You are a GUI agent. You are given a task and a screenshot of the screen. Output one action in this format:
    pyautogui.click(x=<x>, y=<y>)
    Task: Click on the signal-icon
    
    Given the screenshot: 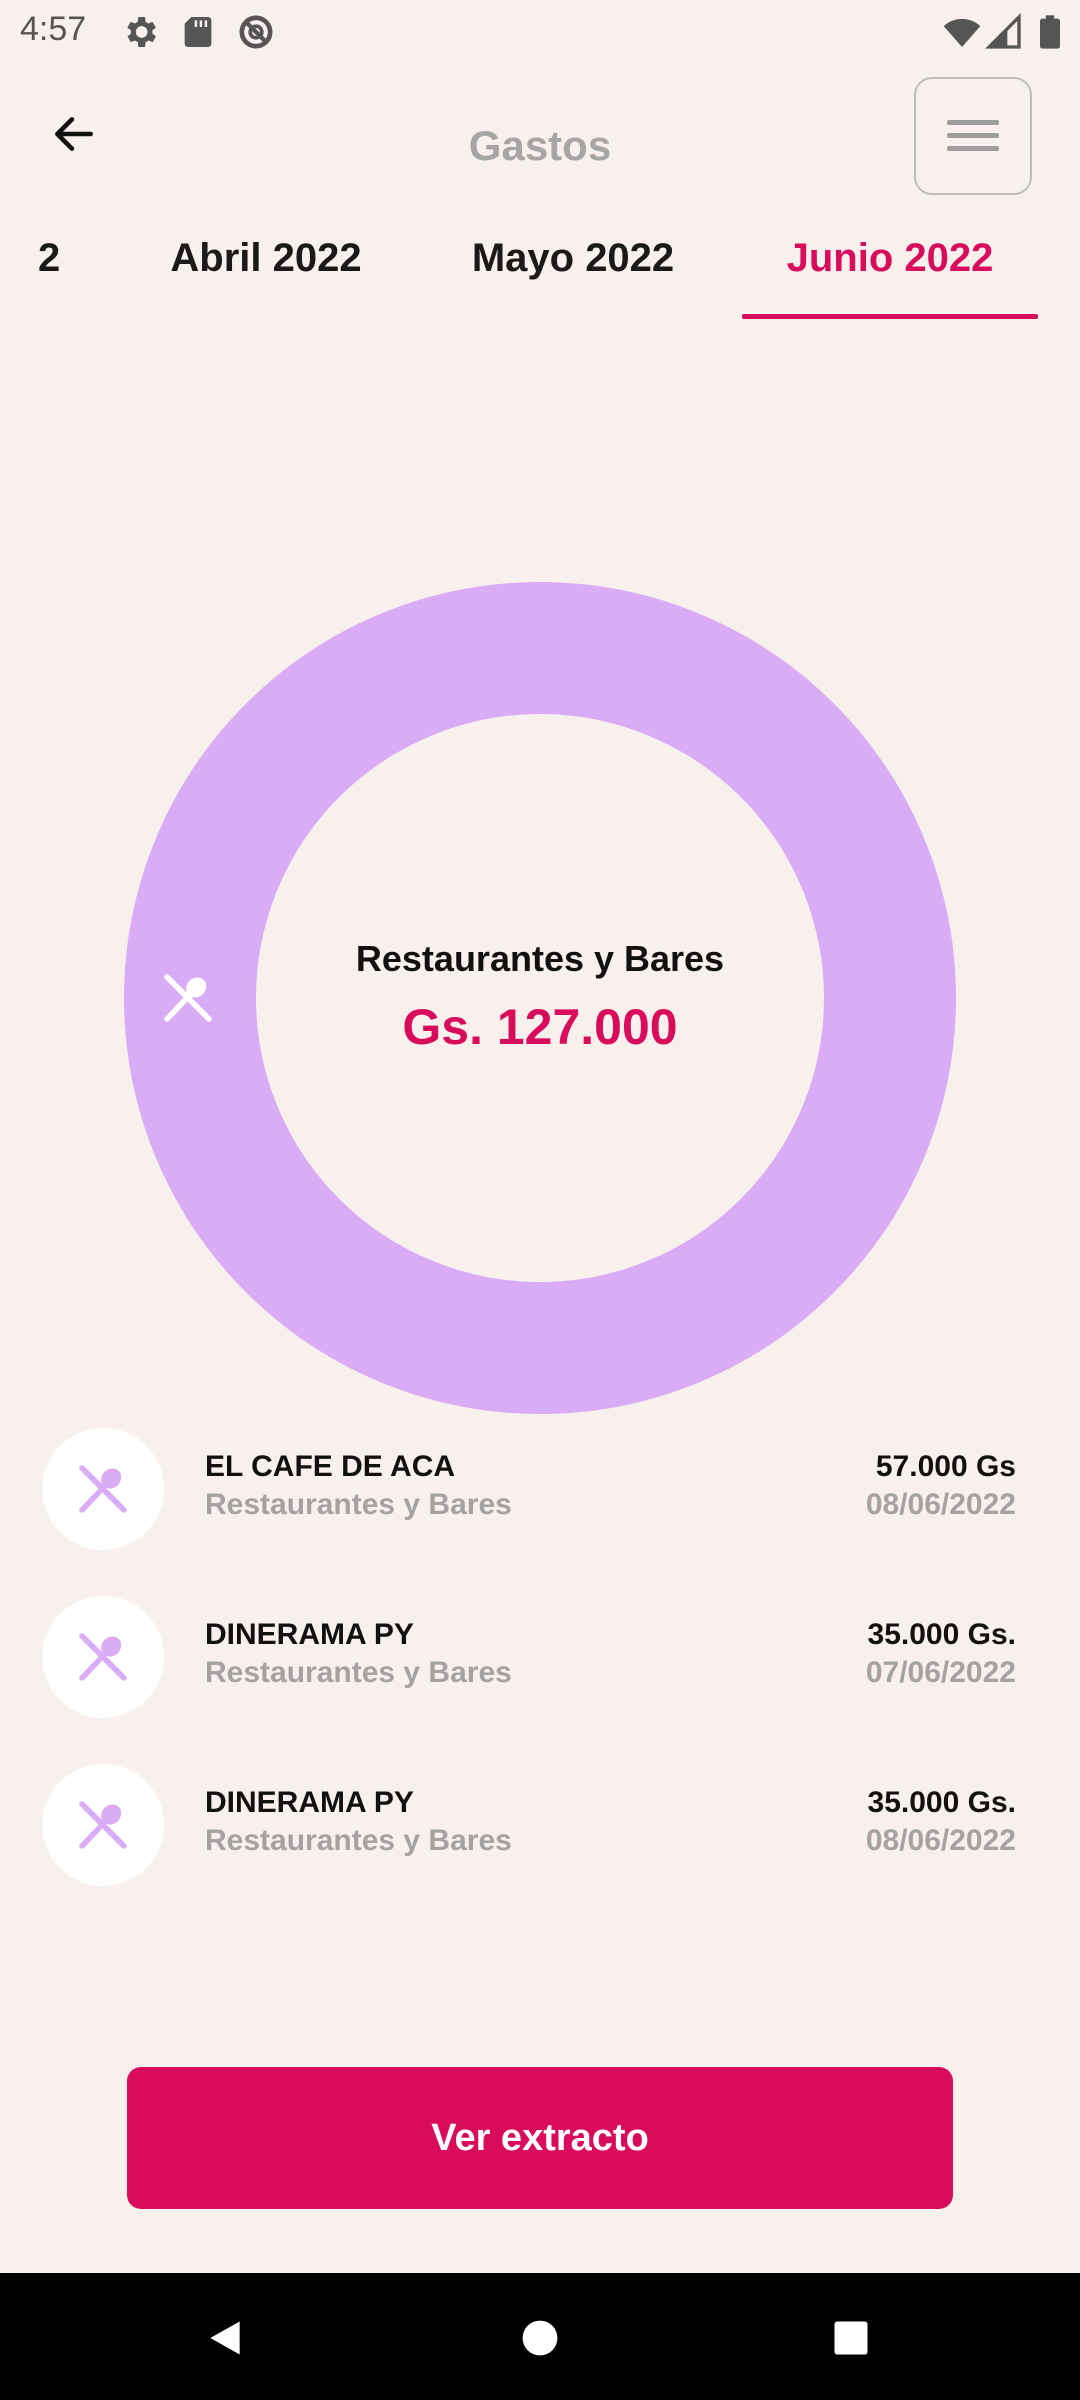 What is the action you would take?
    pyautogui.click(x=1002, y=30)
    